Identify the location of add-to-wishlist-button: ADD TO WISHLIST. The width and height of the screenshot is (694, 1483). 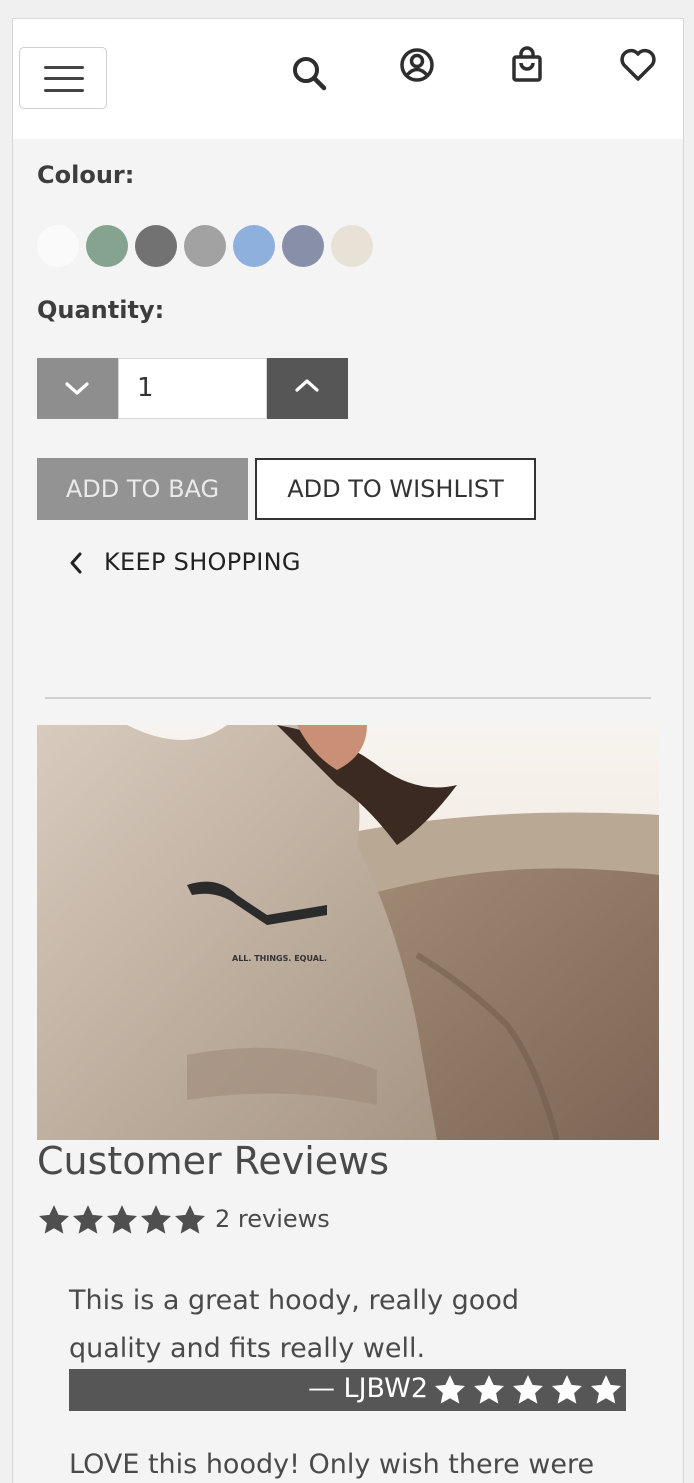
(395, 489).